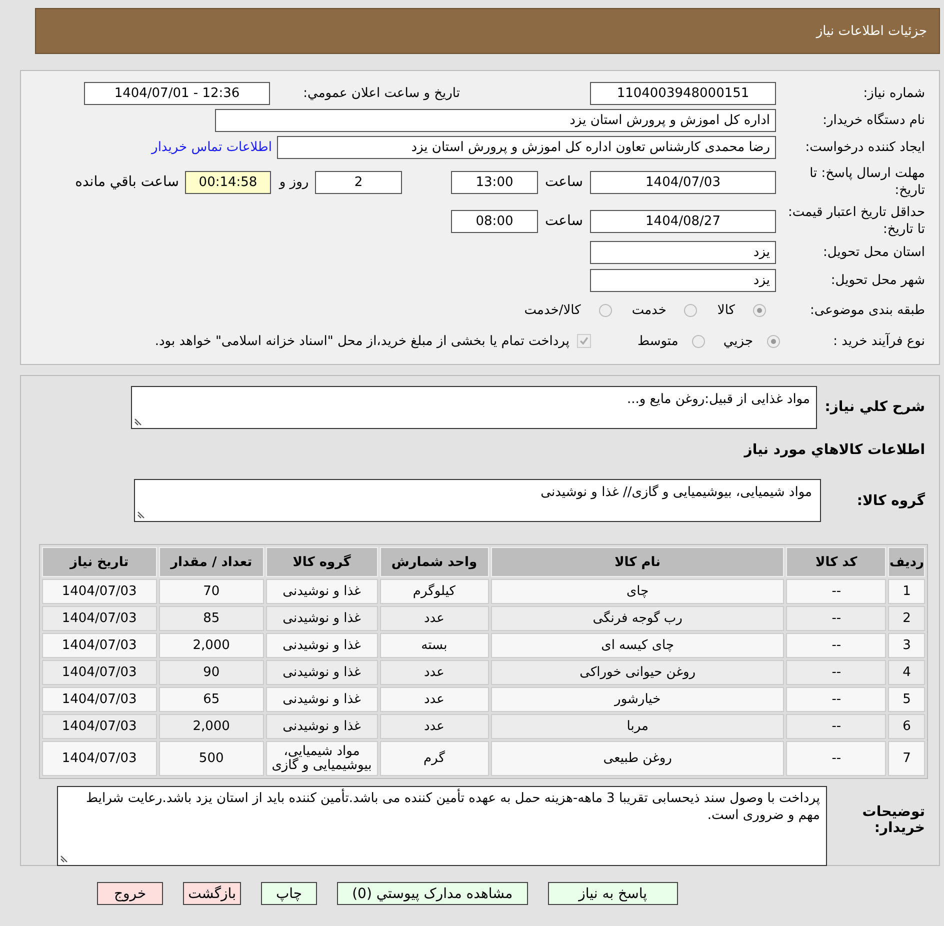 The image size is (944, 926). What do you see at coordinates (434, 758) in the screenshot?
I see `table-cell: گرم` at bounding box center [434, 758].